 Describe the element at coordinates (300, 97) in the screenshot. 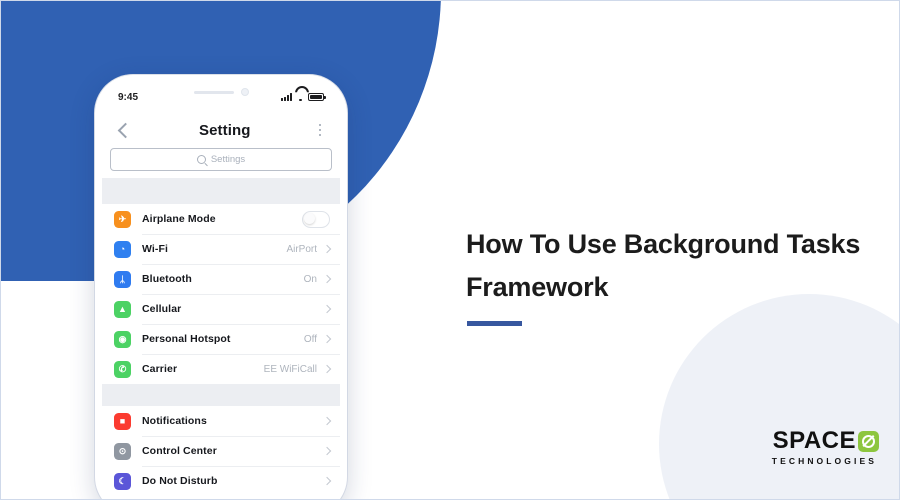

I see `wifi-icon` at that location.